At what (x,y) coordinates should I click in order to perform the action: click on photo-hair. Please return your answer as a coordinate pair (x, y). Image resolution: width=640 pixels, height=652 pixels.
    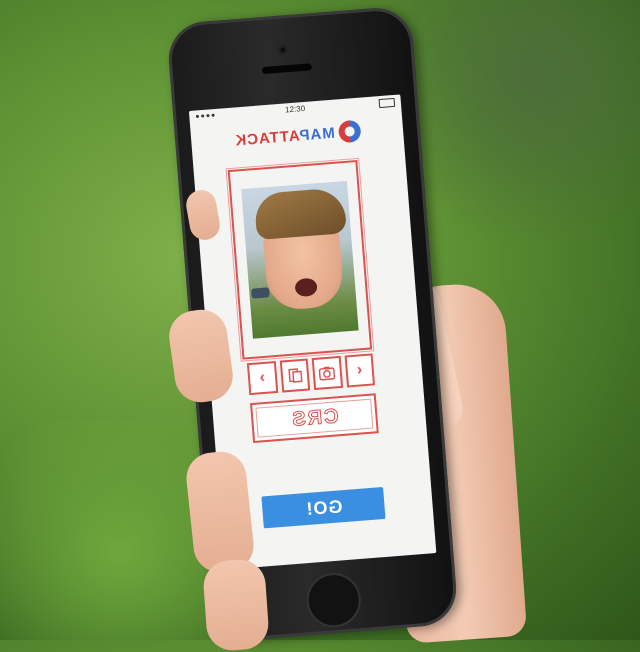
    Looking at the image, I should click on (300, 214).